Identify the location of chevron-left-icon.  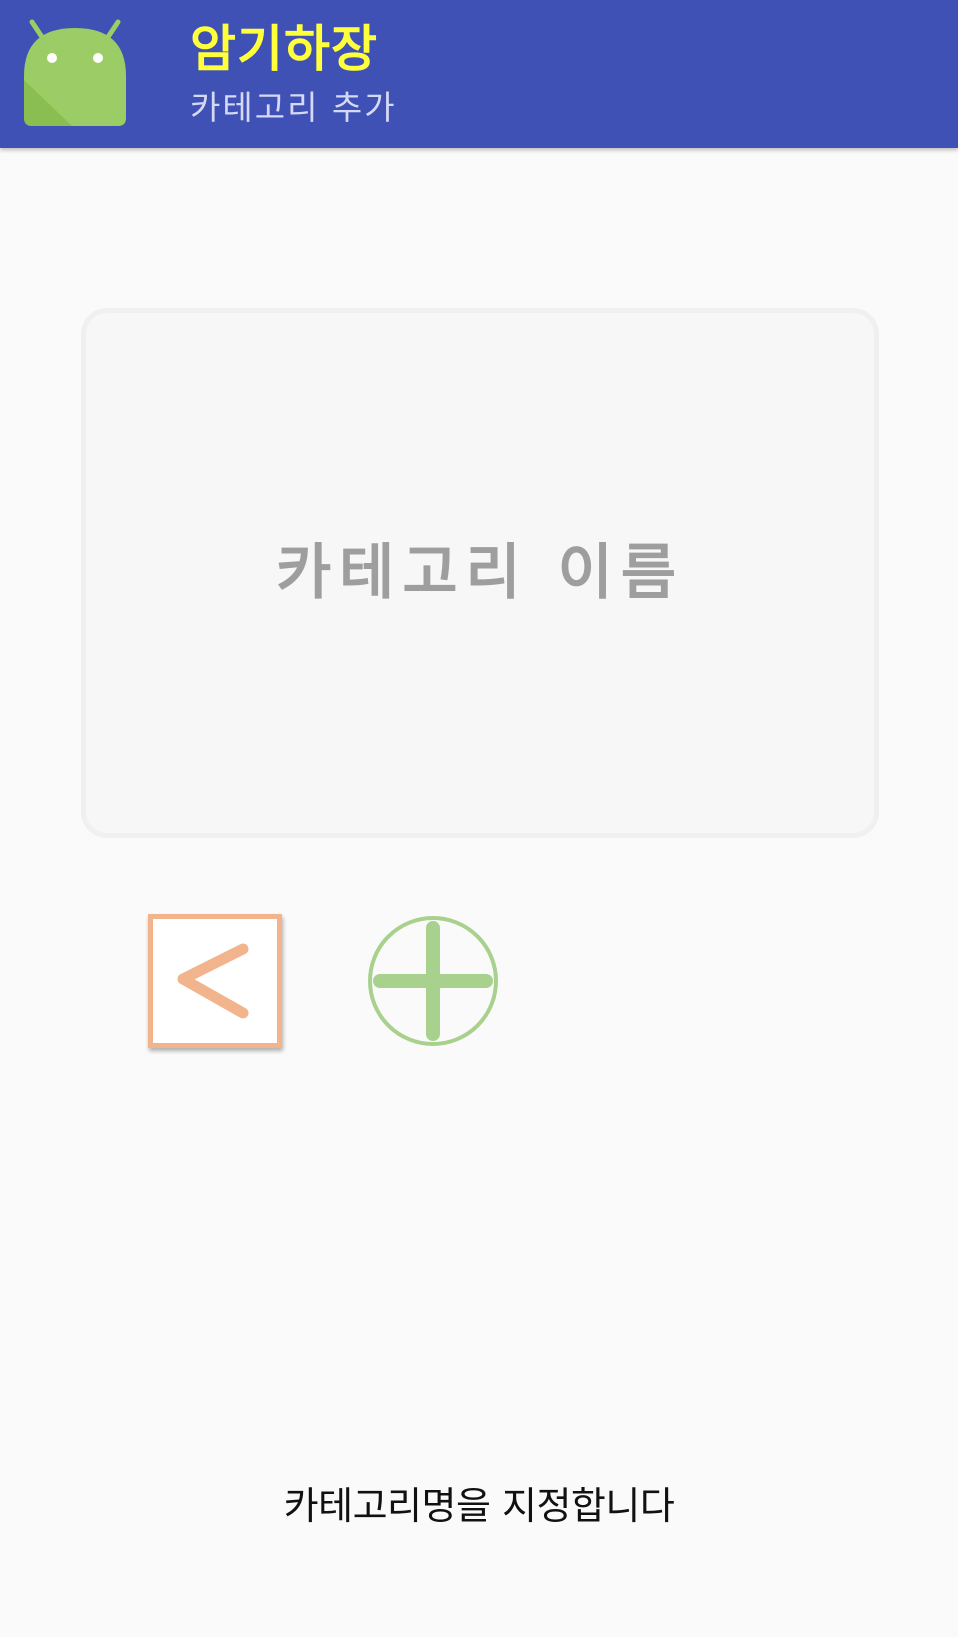
(213, 981).